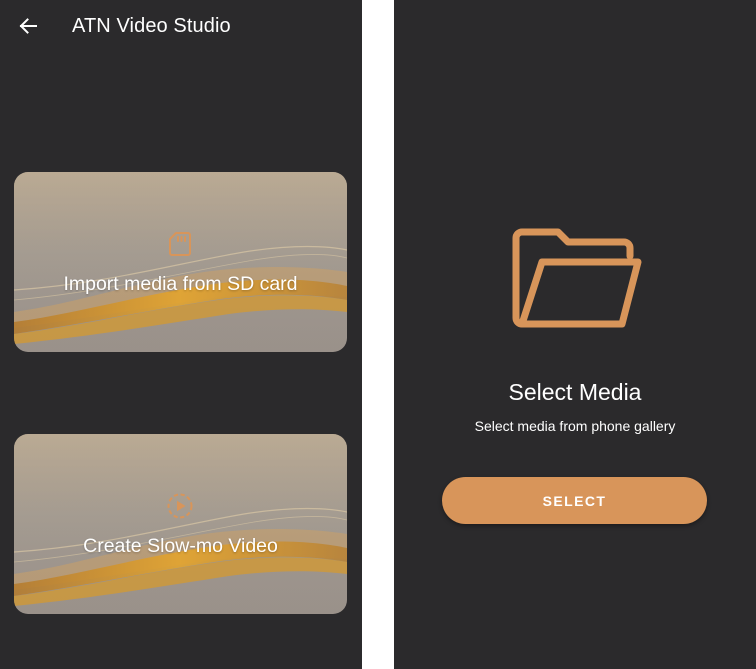  I want to click on create-slowmo-video-card: Create Slow-mo Video, so click(180, 524).